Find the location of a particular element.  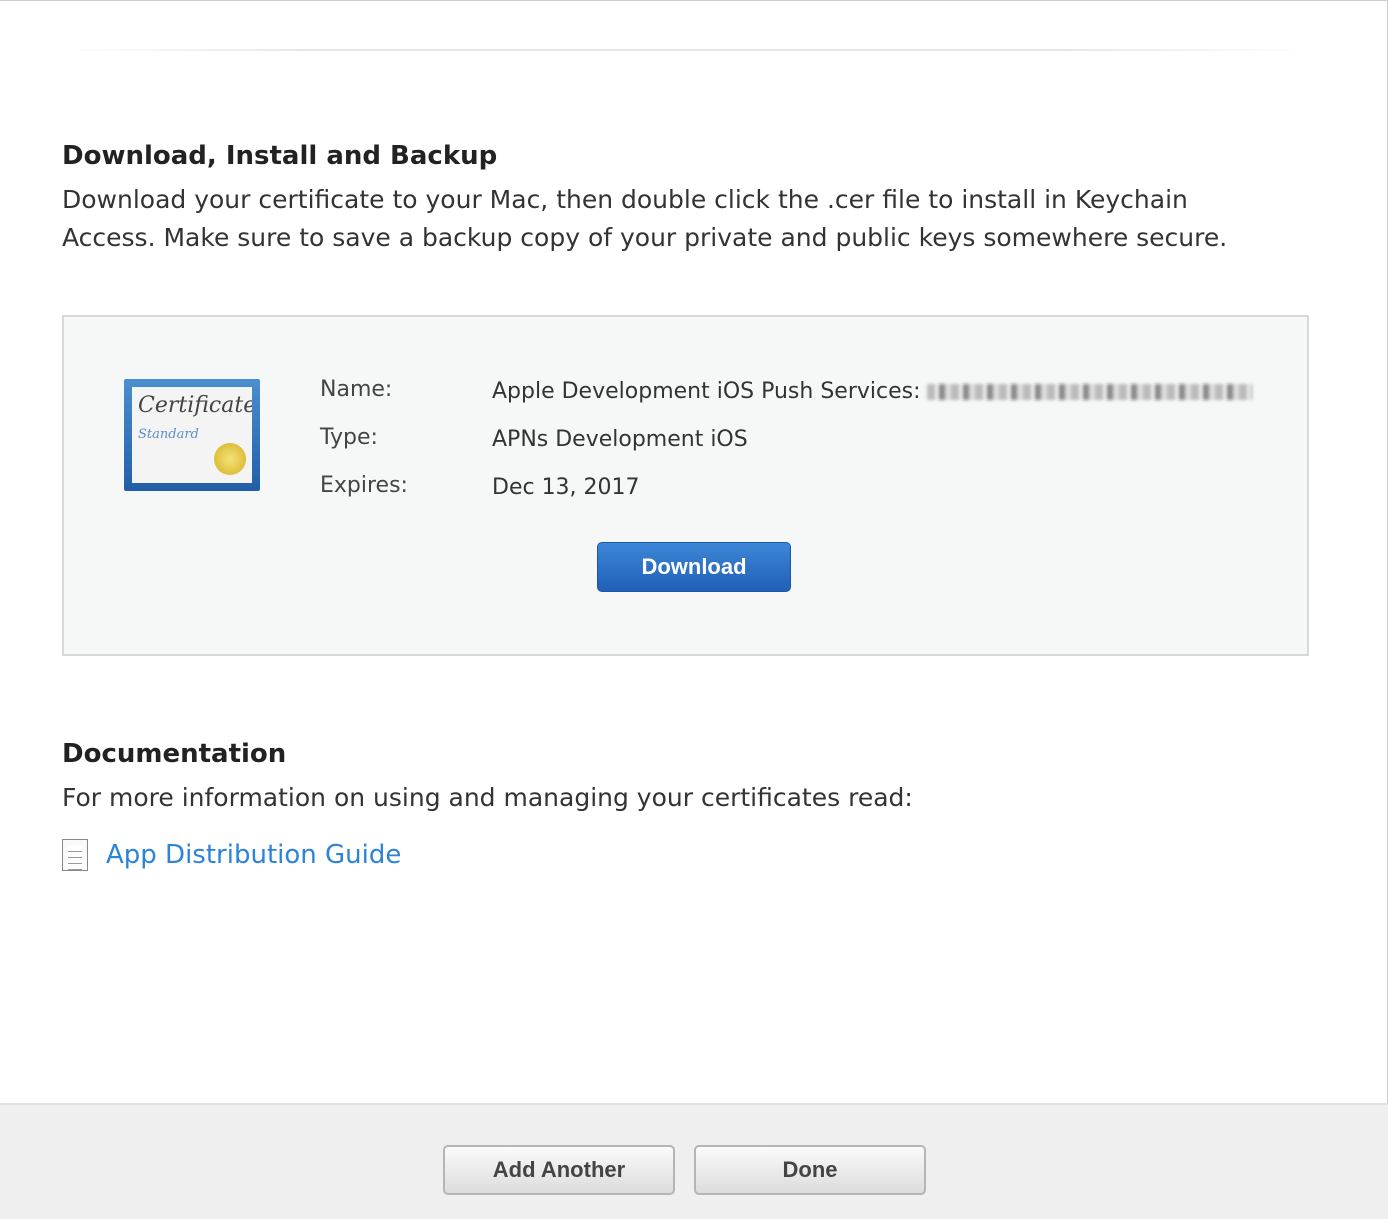

name-label: Name: is located at coordinates (356, 389).